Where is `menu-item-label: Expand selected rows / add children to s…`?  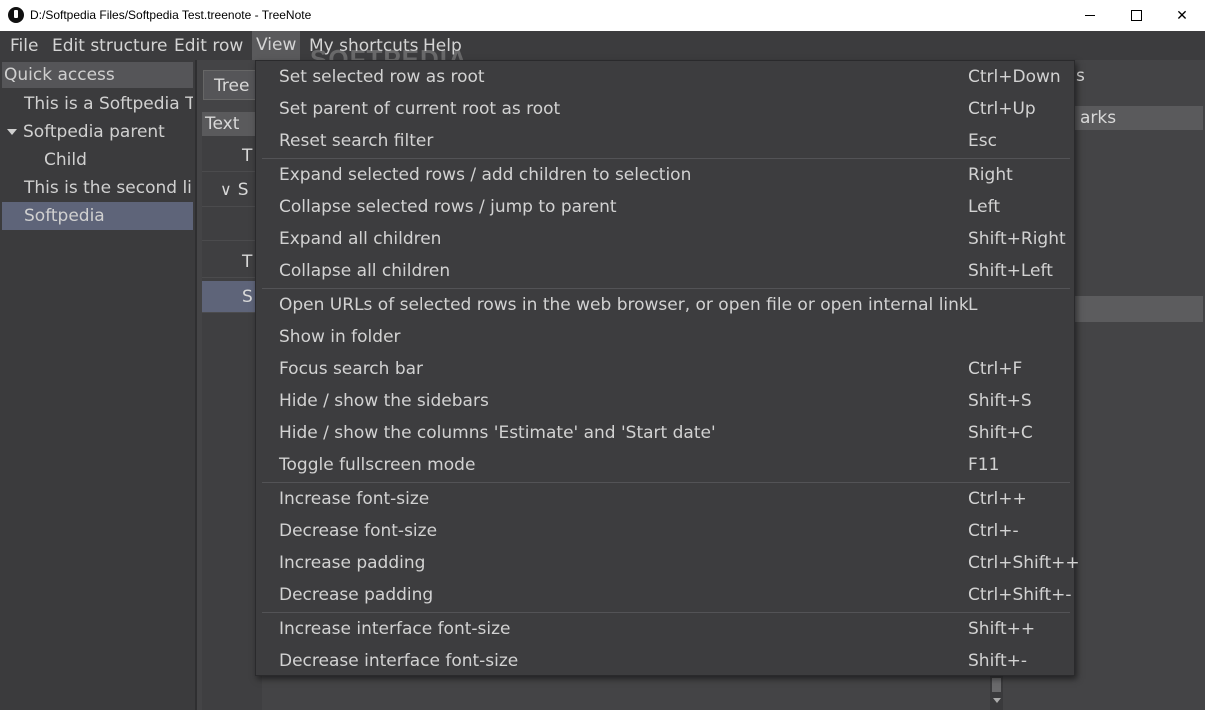
menu-item-label: Expand selected rows / add children to s… is located at coordinates (485, 175).